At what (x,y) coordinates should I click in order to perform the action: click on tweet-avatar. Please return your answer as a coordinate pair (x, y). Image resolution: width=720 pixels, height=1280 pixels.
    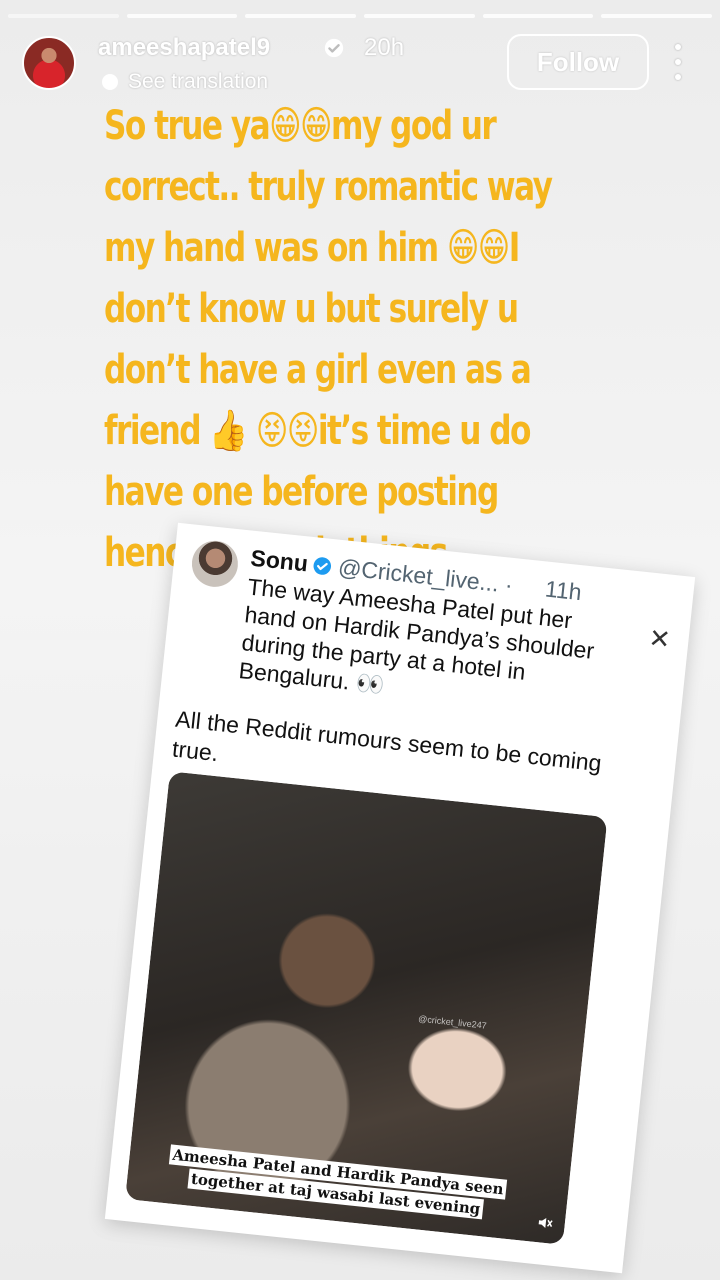
    Looking at the image, I should click on (215, 564).